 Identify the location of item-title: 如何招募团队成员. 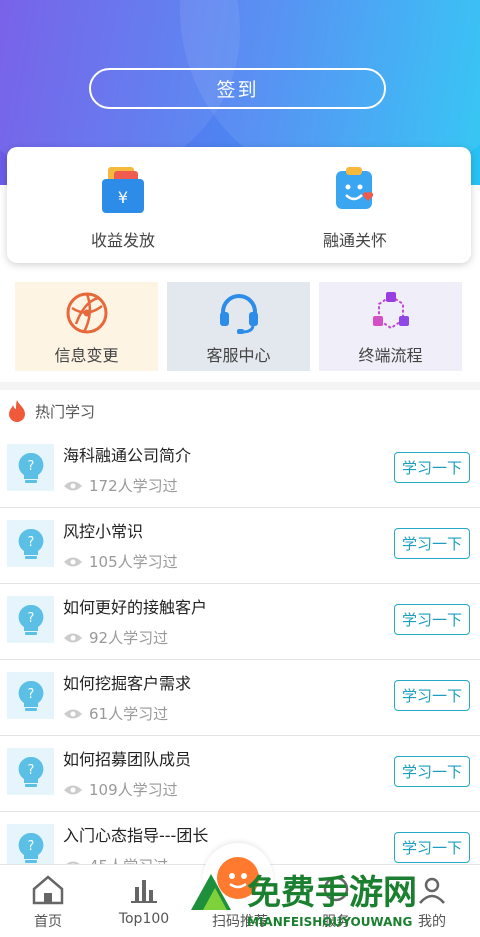
(127, 759).